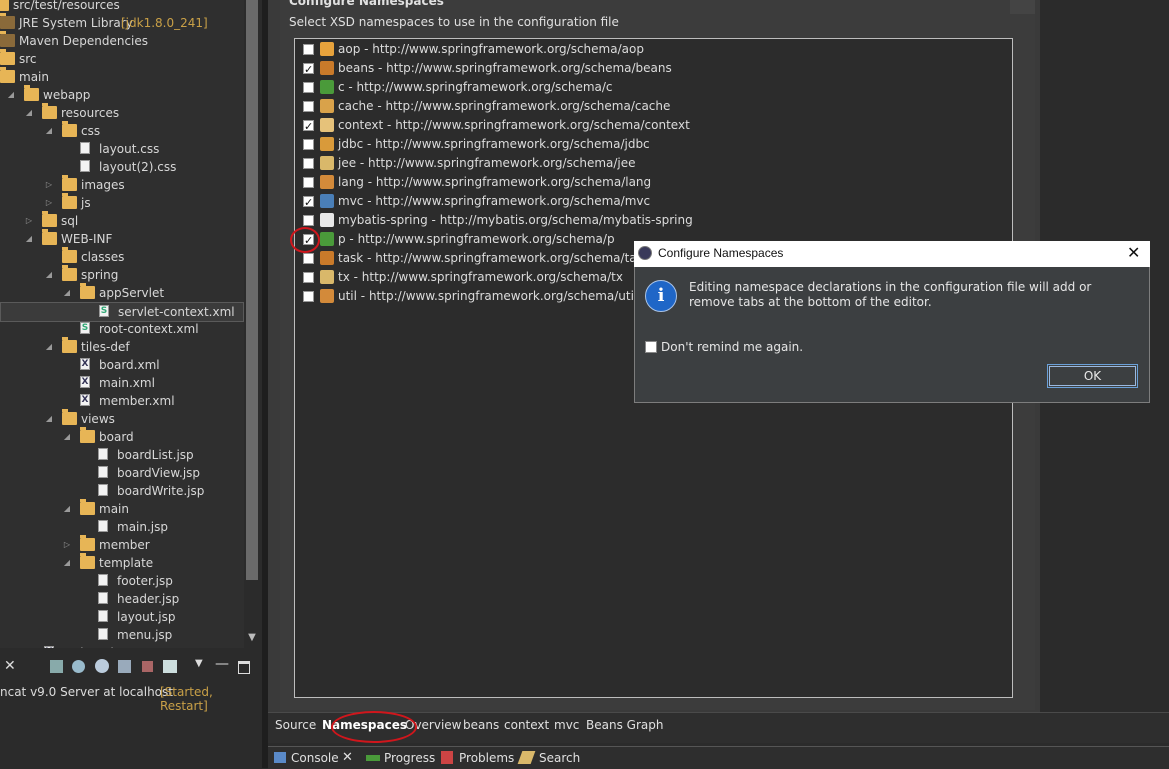  Describe the element at coordinates (121, 256) in the screenshot. I see `tree-item: classes` at that location.